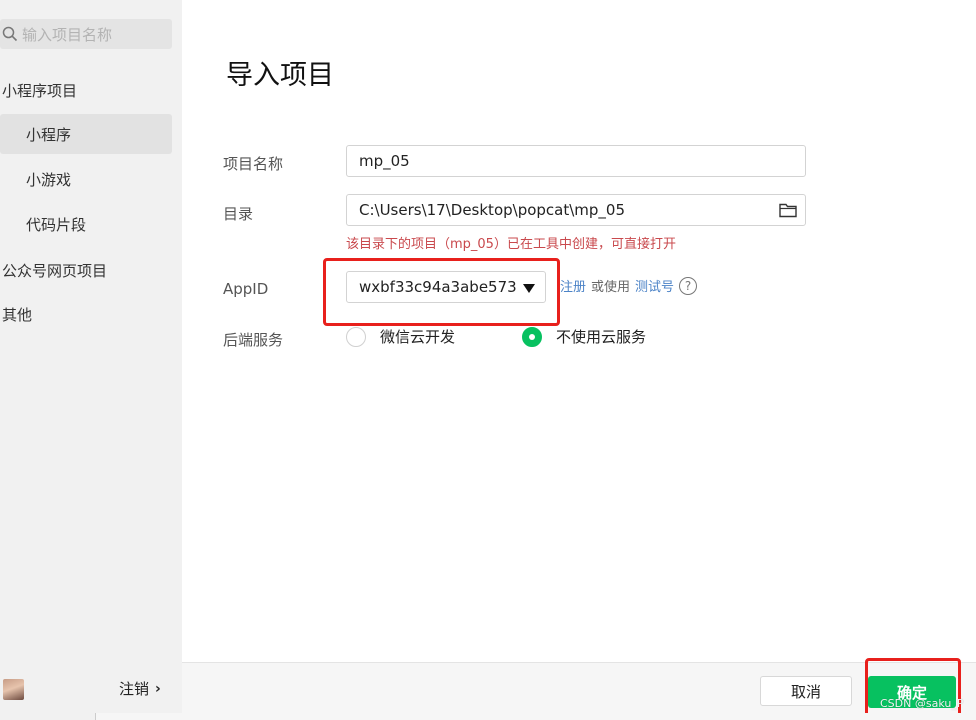 Image resolution: width=976 pixels, height=720 pixels. What do you see at coordinates (54, 270) in the screenshot?
I see `sidebar-group-official-account-web: 公众号网页项目` at bounding box center [54, 270].